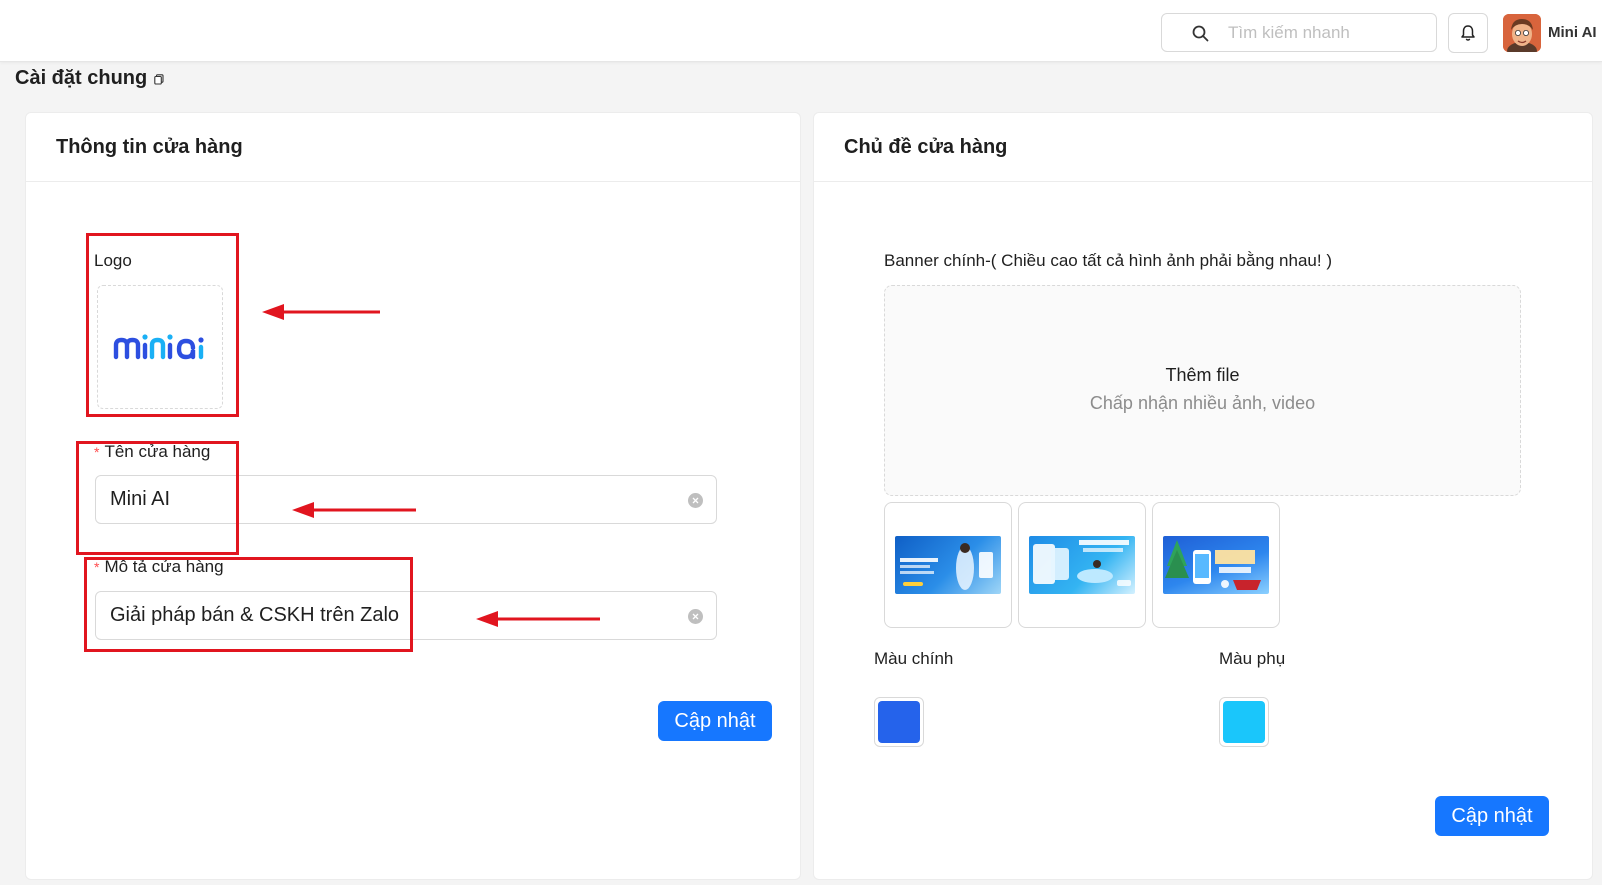 Image resolution: width=1602 pixels, height=885 pixels. I want to click on banner-image-zalo-mini-app, so click(948, 565).